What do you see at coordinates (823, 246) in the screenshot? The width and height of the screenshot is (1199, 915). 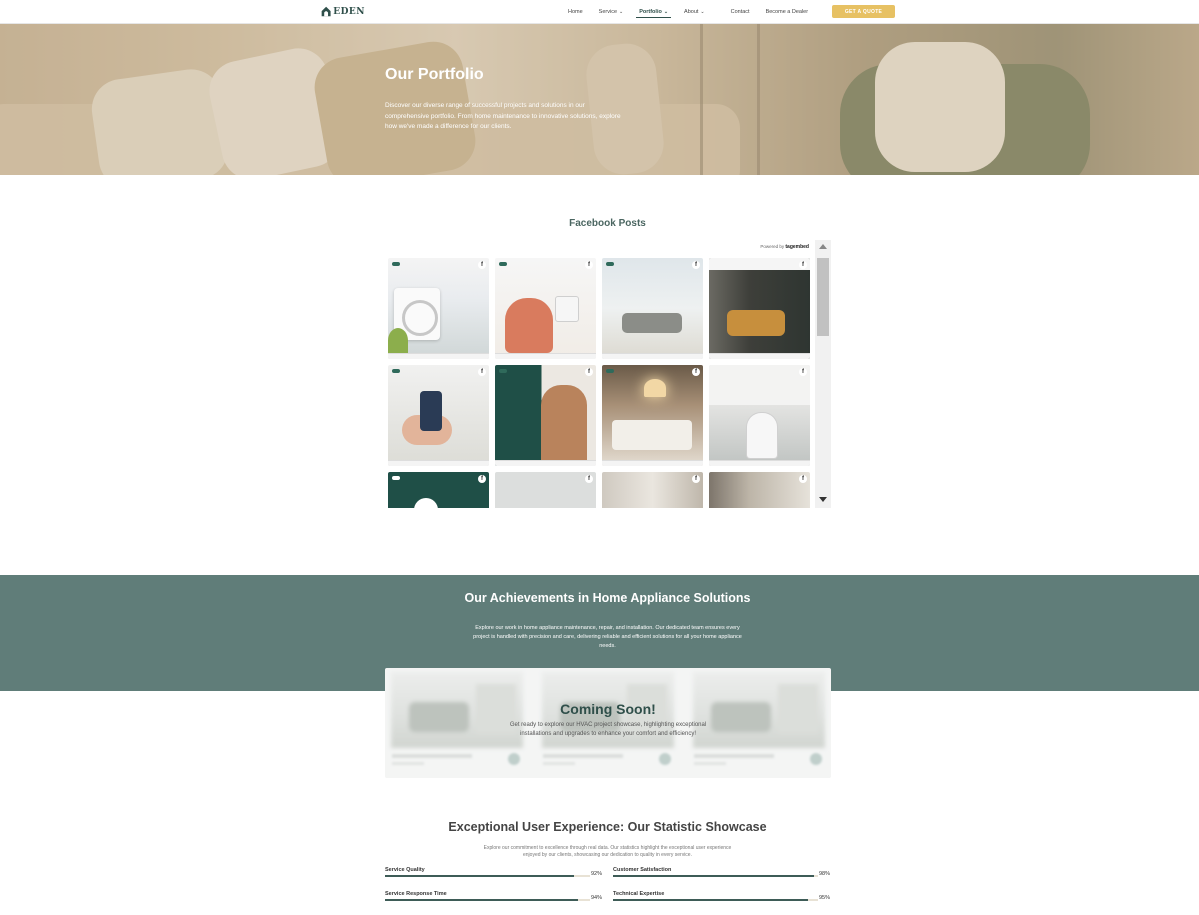 I see `scroll-up-arrow-icon` at bounding box center [823, 246].